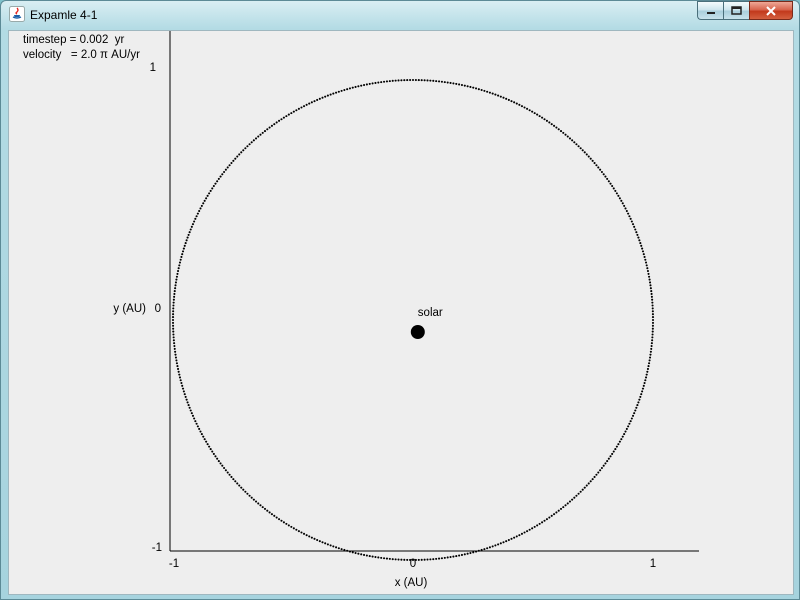 Image resolution: width=800 pixels, height=600 pixels. Describe the element at coordinates (64, 15) in the screenshot. I see `window-title: Expamle 4-1` at that location.